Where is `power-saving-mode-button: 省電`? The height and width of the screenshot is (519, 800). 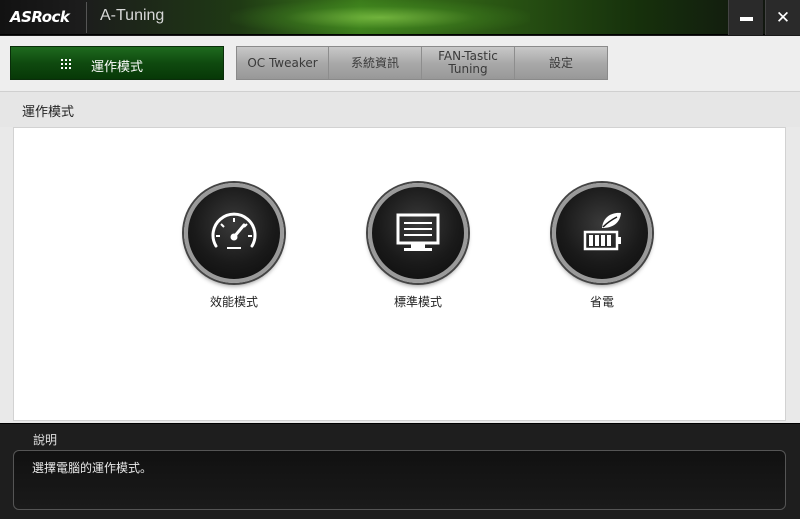 power-saving-mode-button: 省電 is located at coordinates (602, 248).